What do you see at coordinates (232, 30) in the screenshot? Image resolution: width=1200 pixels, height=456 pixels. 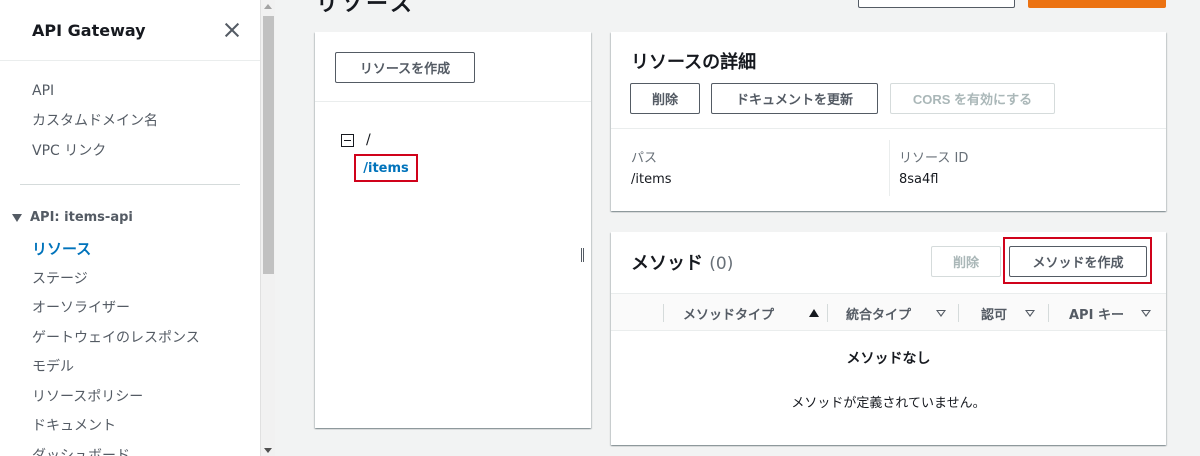 I see `close-icon` at bounding box center [232, 30].